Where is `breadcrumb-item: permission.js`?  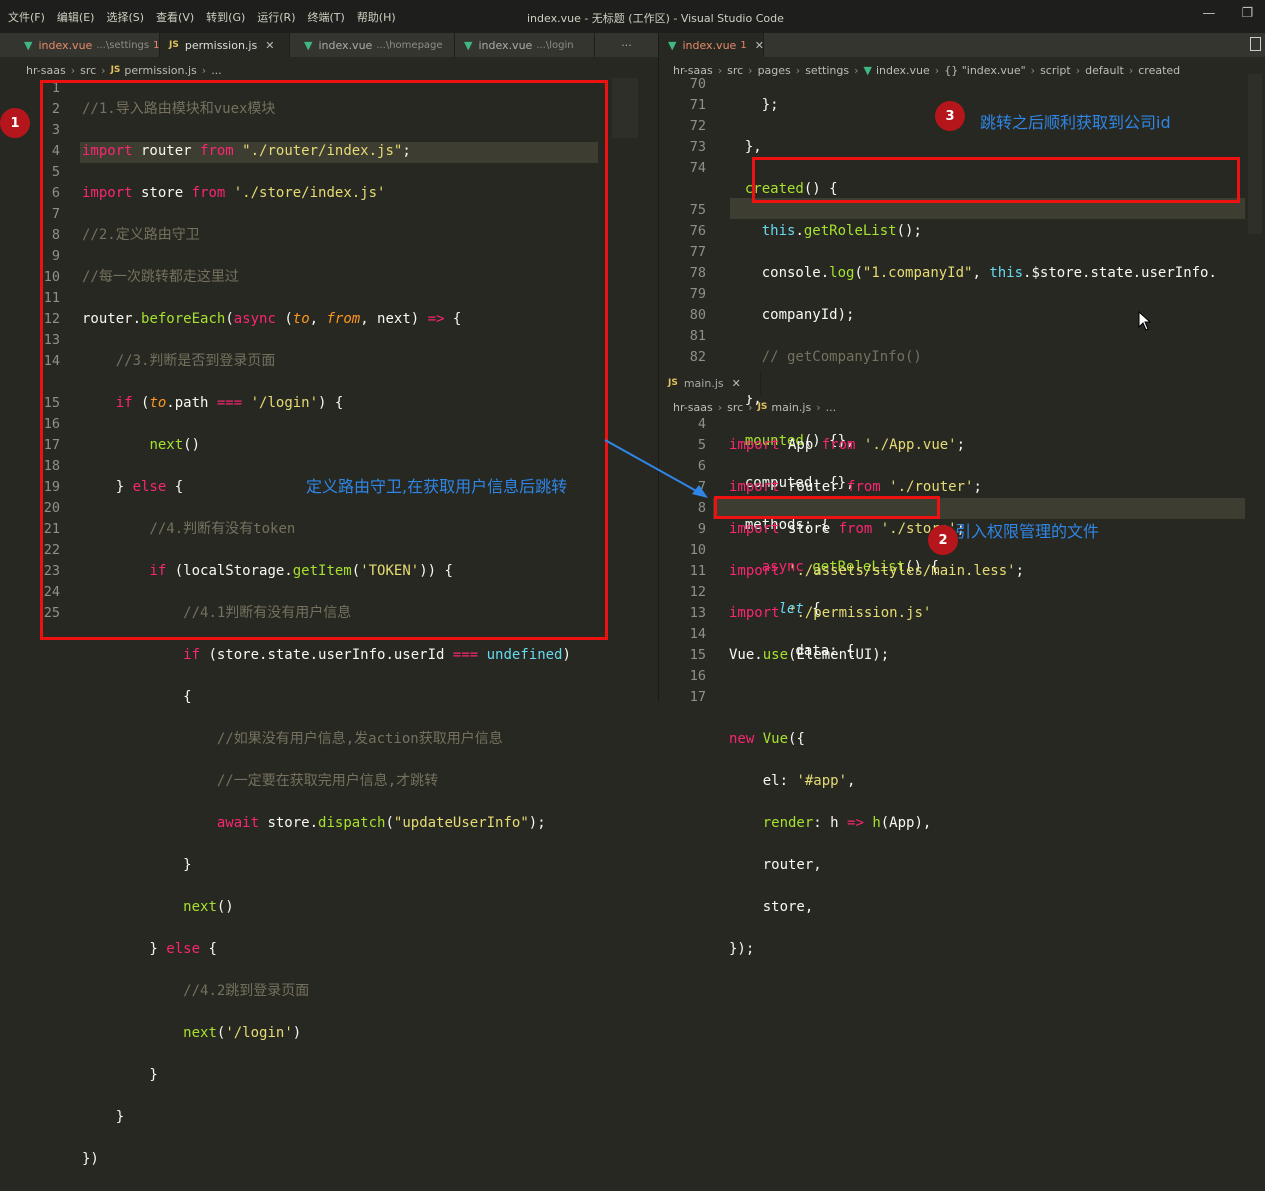
breadcrumb-item: permission.js is located at coordinates (160, 70).